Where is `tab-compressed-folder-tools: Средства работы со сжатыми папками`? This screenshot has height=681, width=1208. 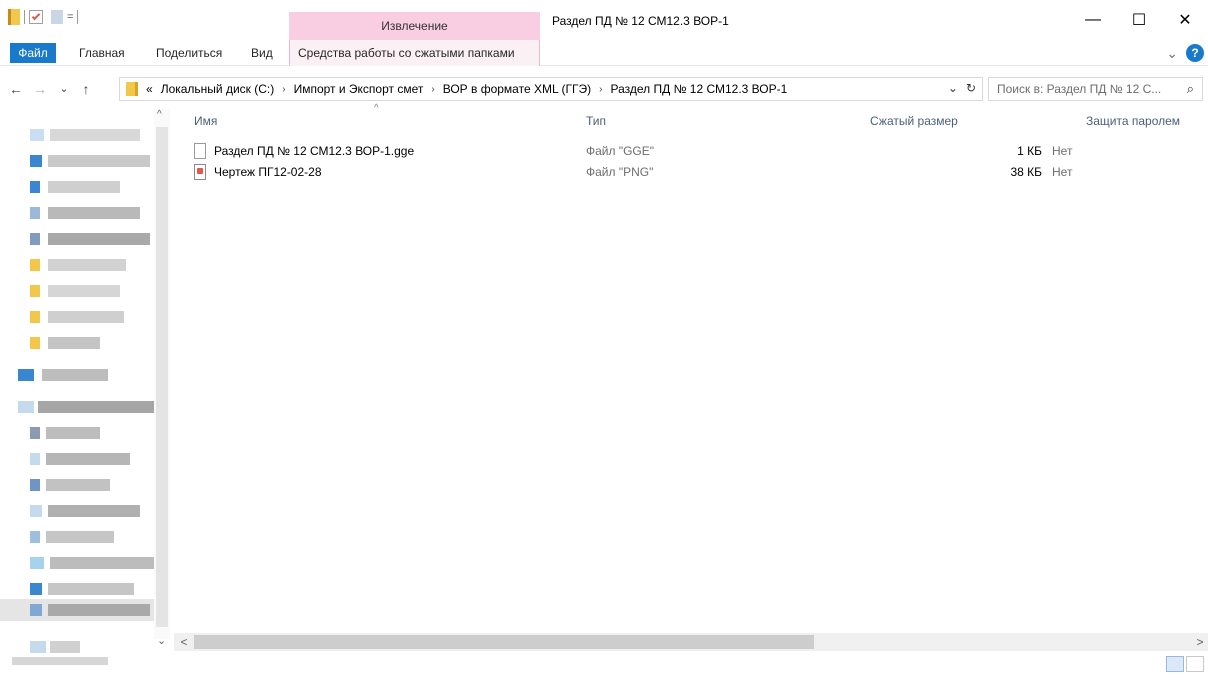 tab-compressed-folder-tools: Средства работы со сжатыми папками is located at coordinates (414, 53).